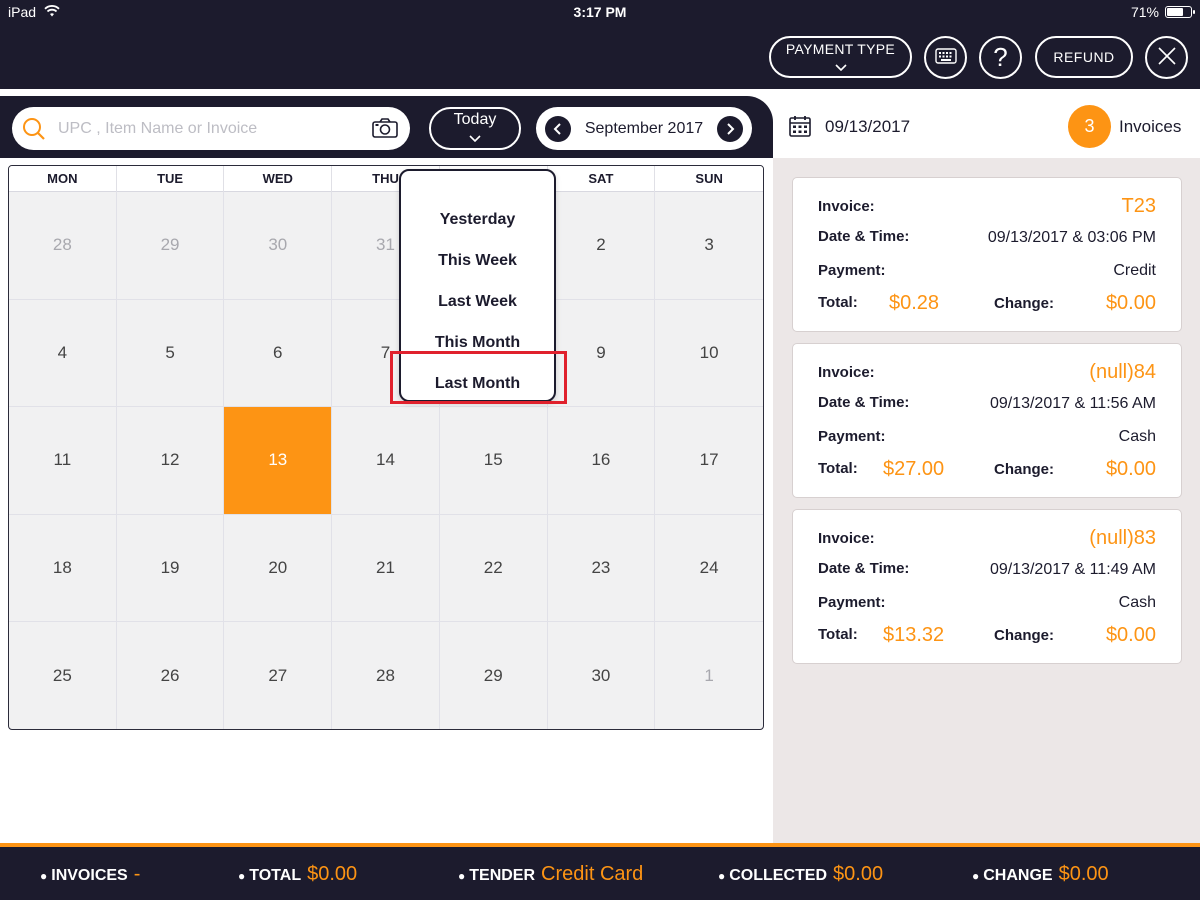  Describe the element at coordinates (137, 874) in the screenshot. I see `summary-invoices-value: -` at that location.